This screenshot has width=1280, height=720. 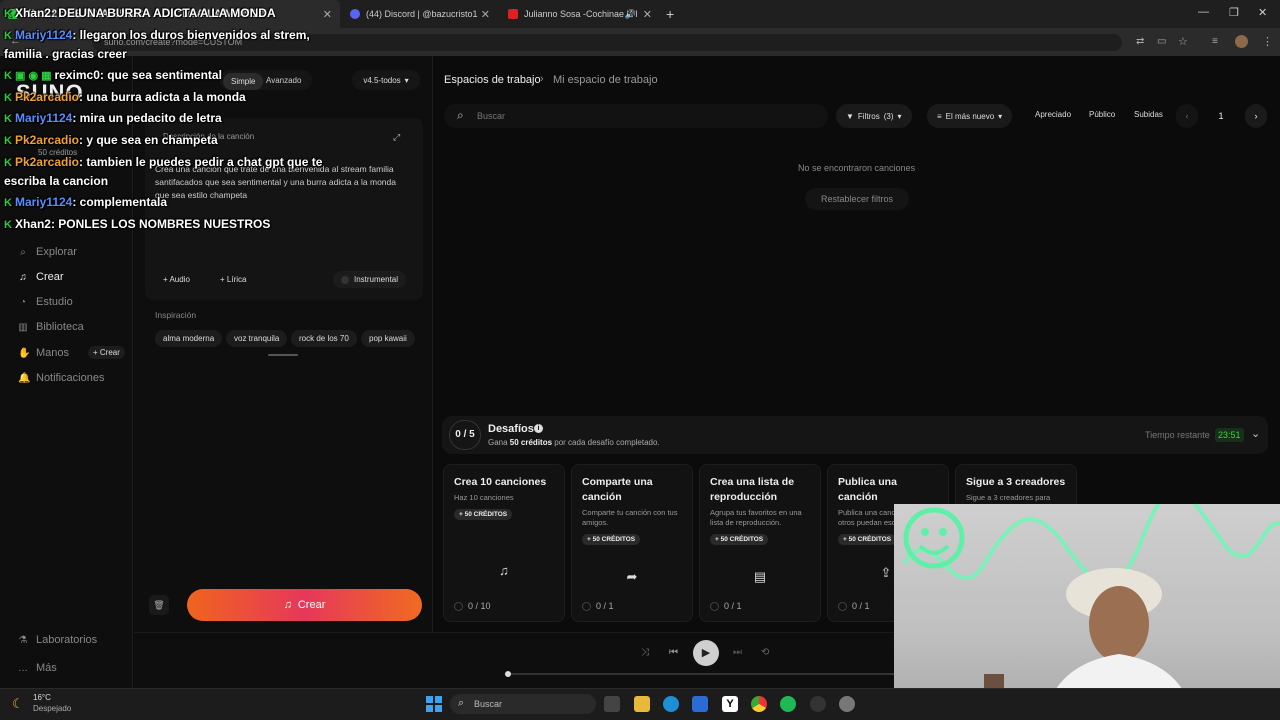 What do you see at coordinates (1256, 116) in the screenshot?
I see `next-page-button: ›` at bounding box center [1256, 116].